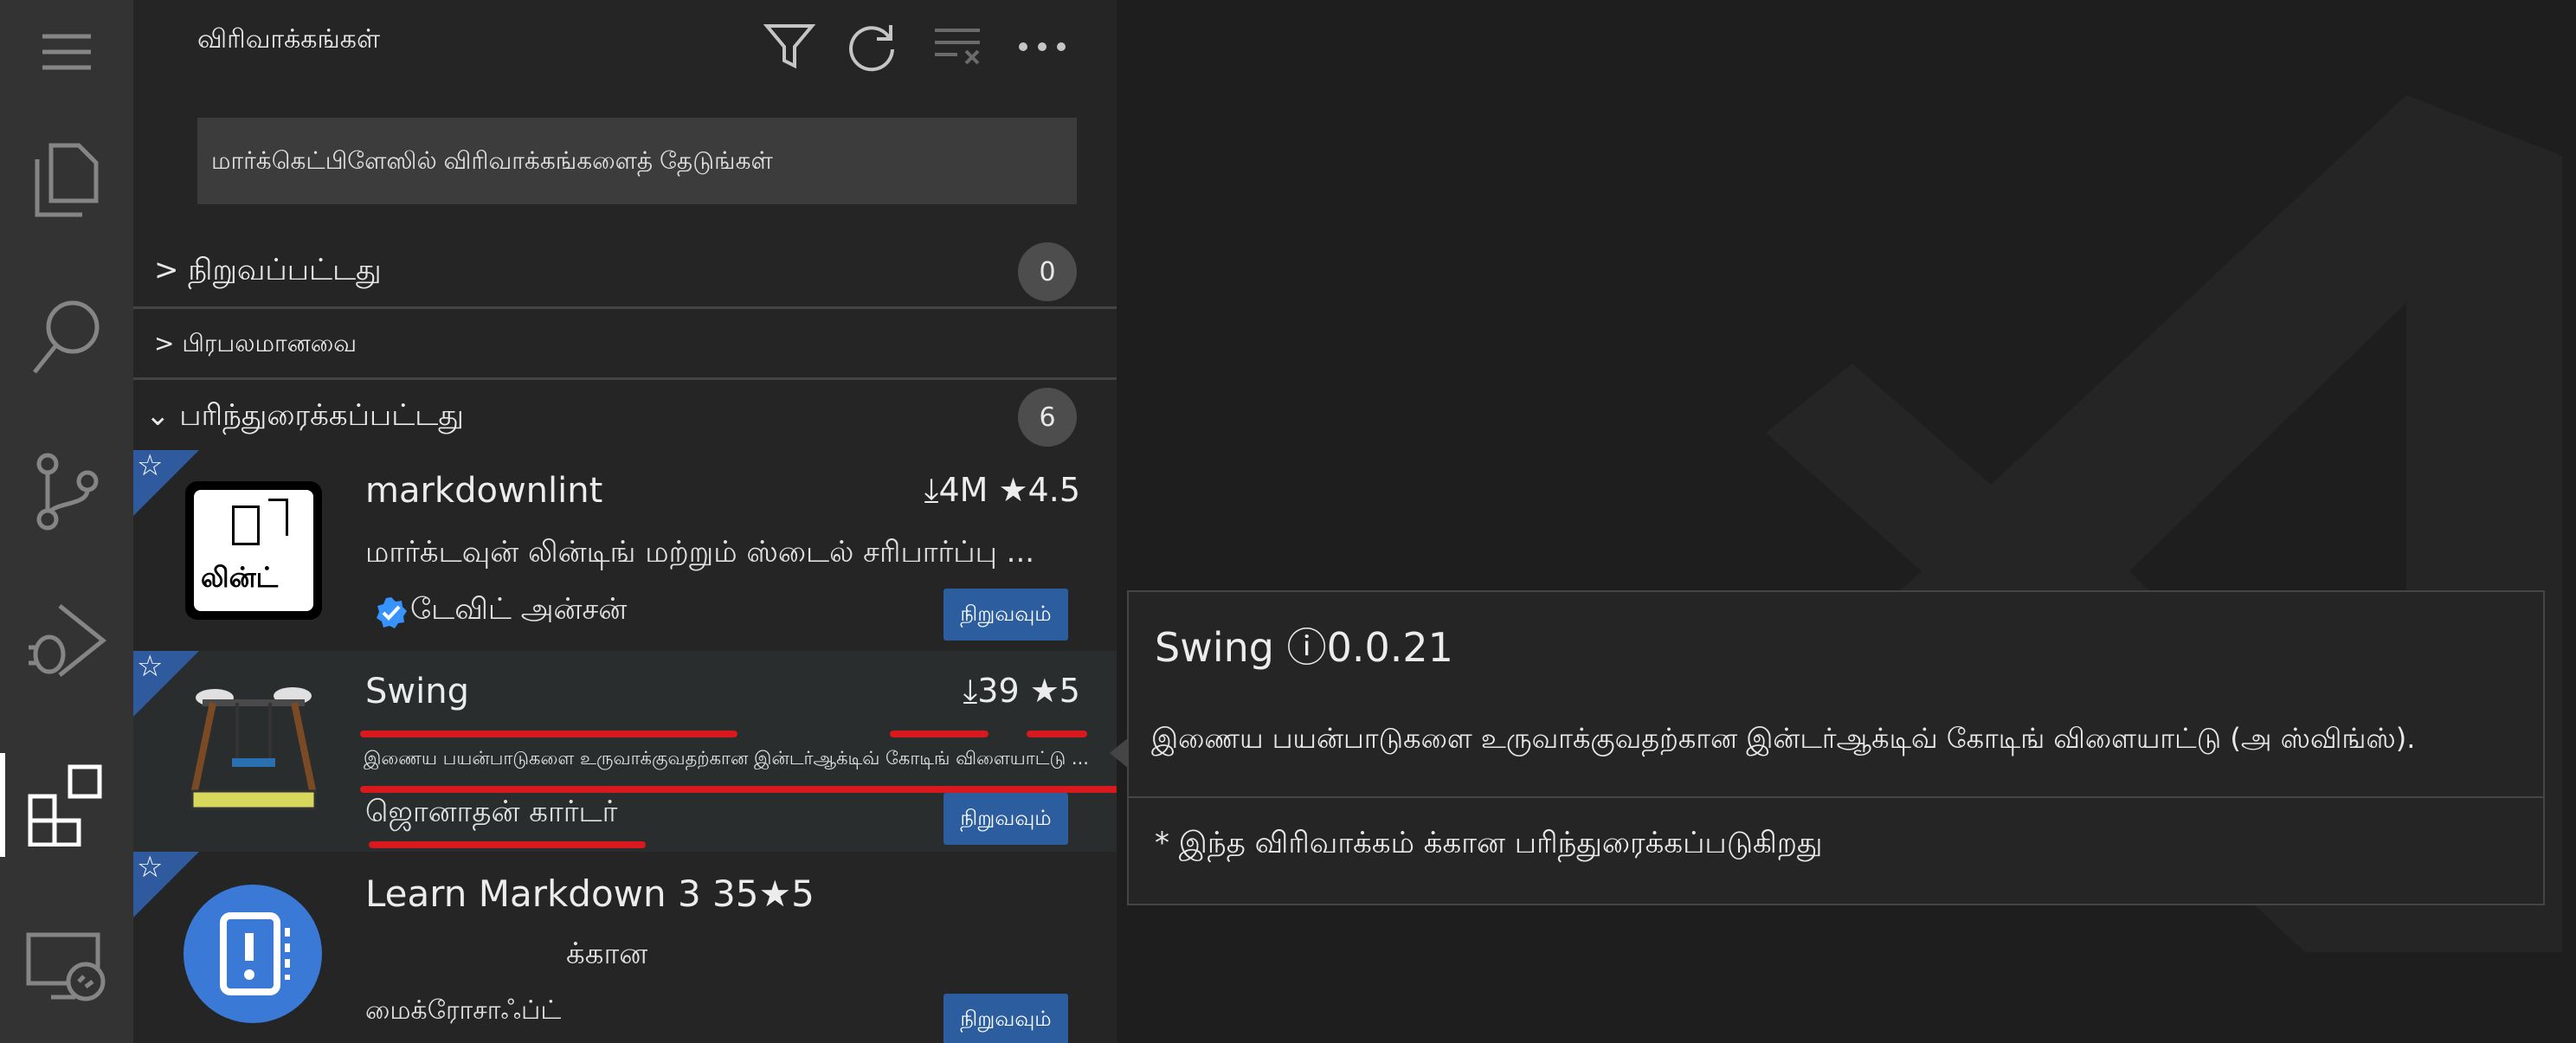 This screenshot has height=1043, width=2576. I want to click on search-input, so click(637, 161).